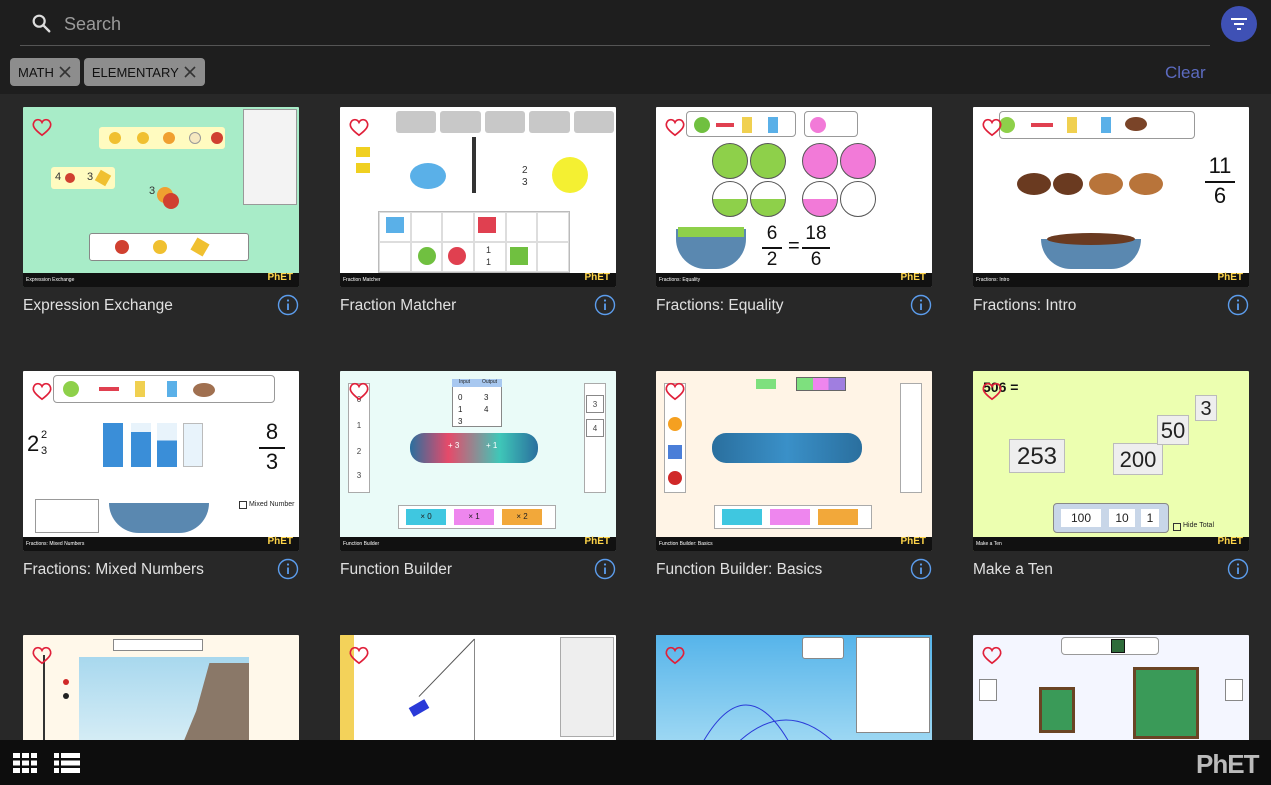 The image size is (1271, 785). What do you see at coordinates (362, 280) in the screenshot?
I see `screen-label: Fraction Matcher` at bounding box center [362, 280].